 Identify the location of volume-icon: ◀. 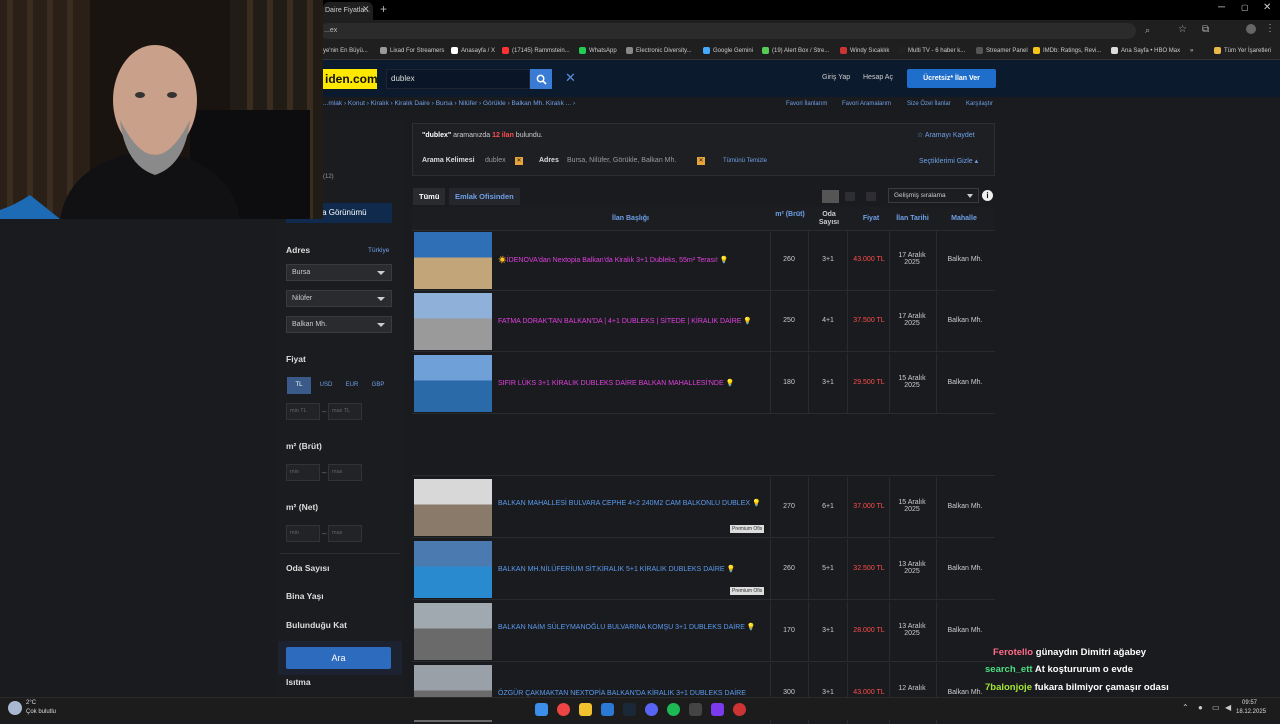
(1228, 707).